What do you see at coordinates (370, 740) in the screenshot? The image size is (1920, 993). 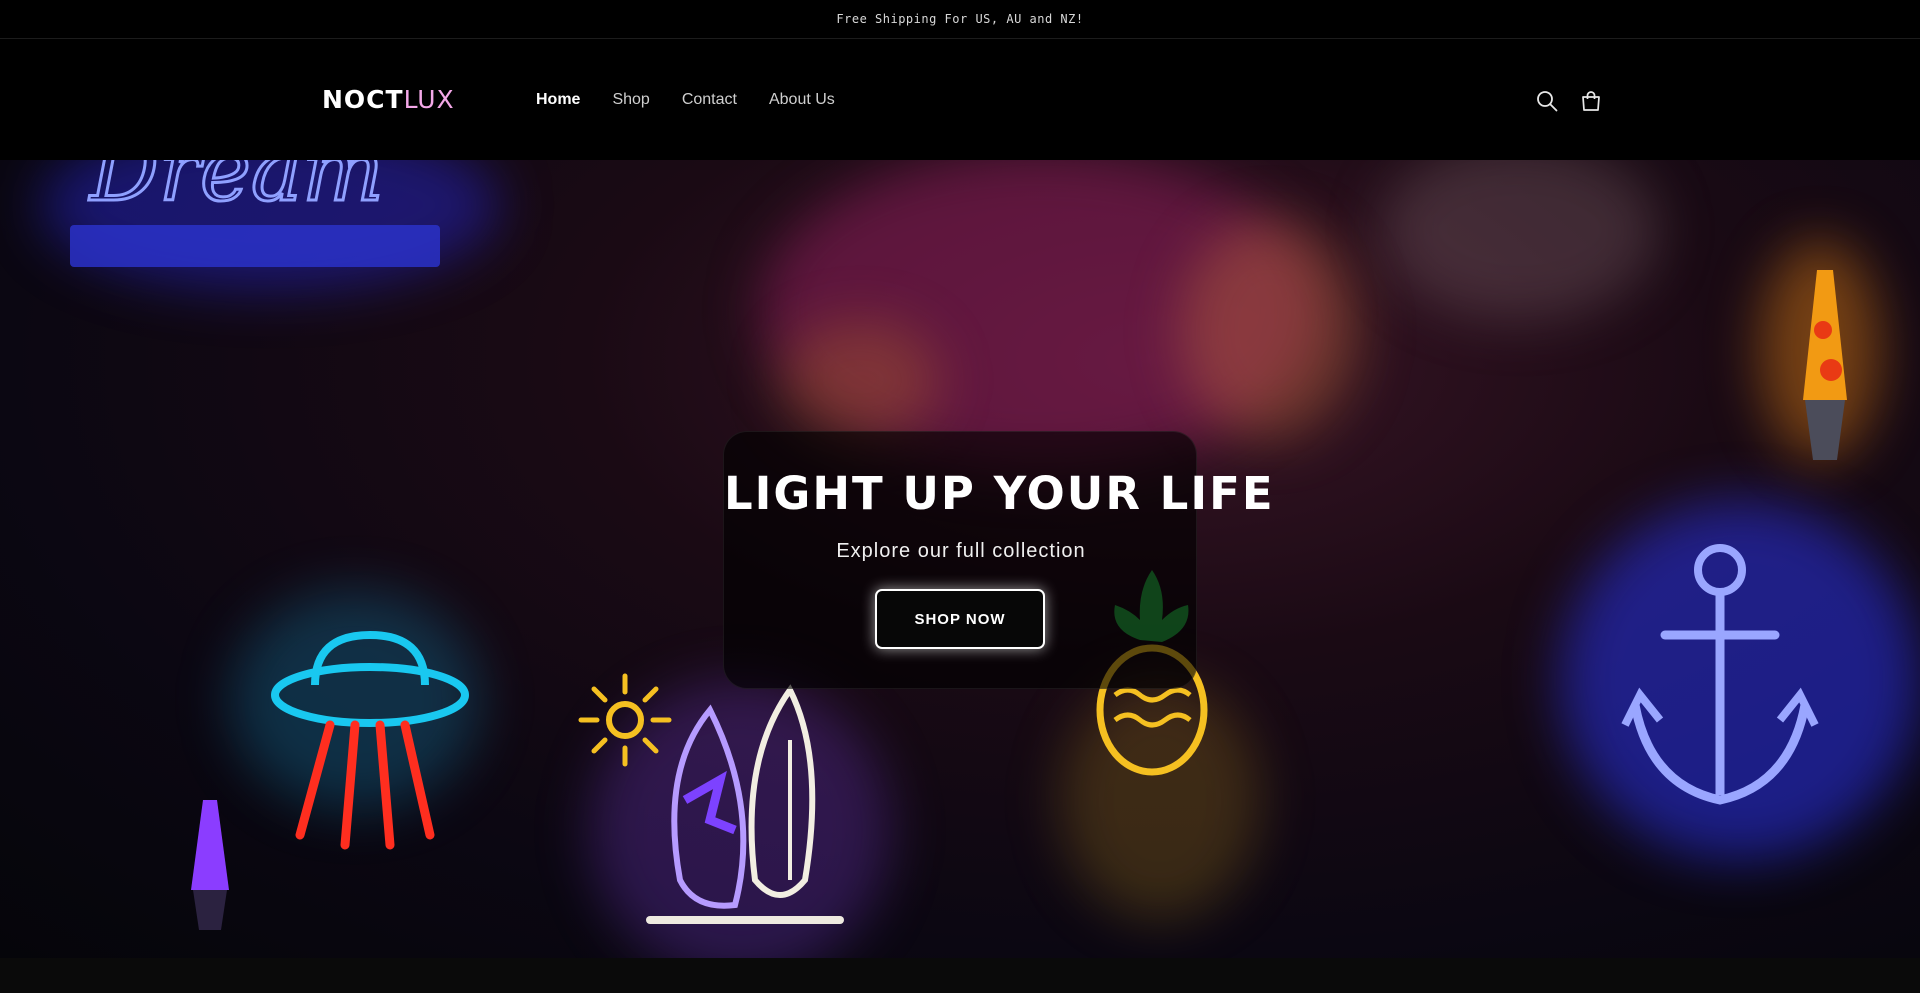 I see `ufo-neon-sign` at bounding box center [370, 740].